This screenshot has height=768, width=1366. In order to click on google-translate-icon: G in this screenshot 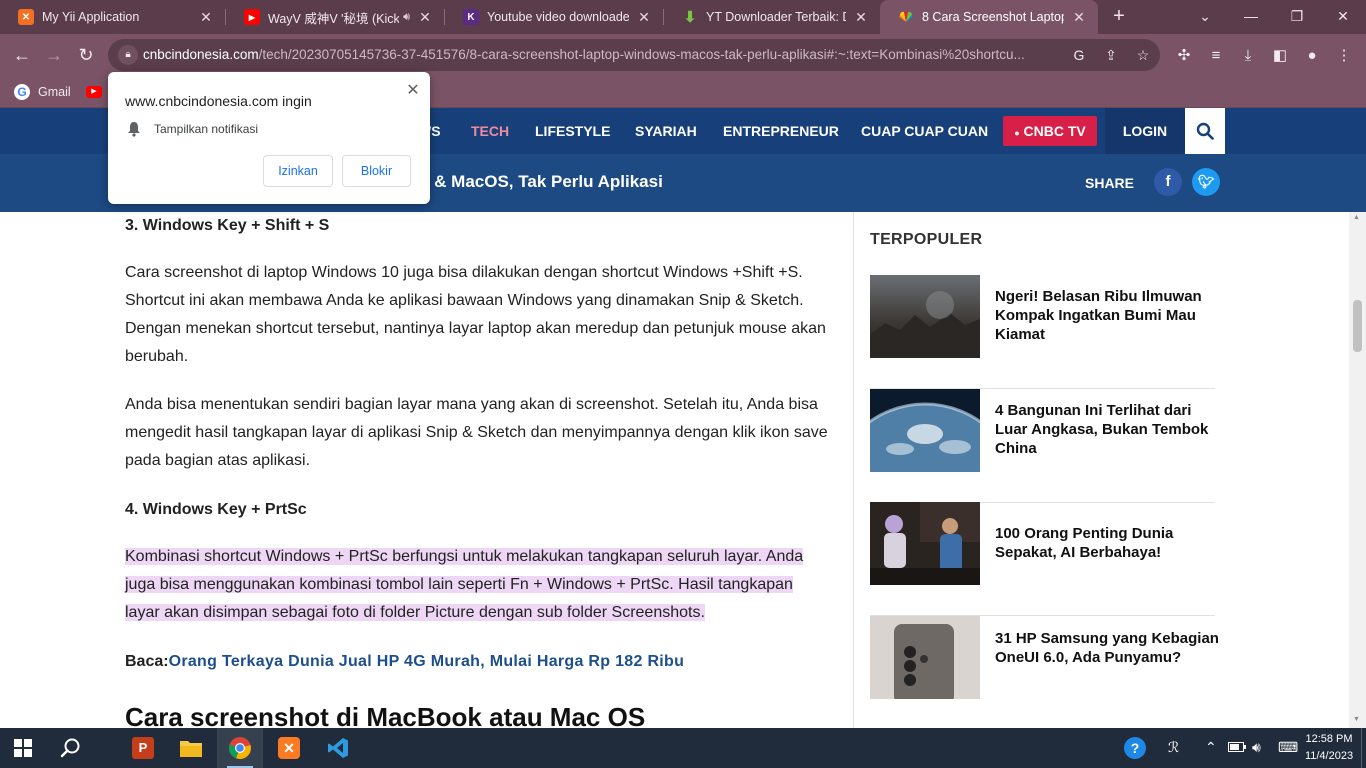, I will do `click(1079, 55)`.